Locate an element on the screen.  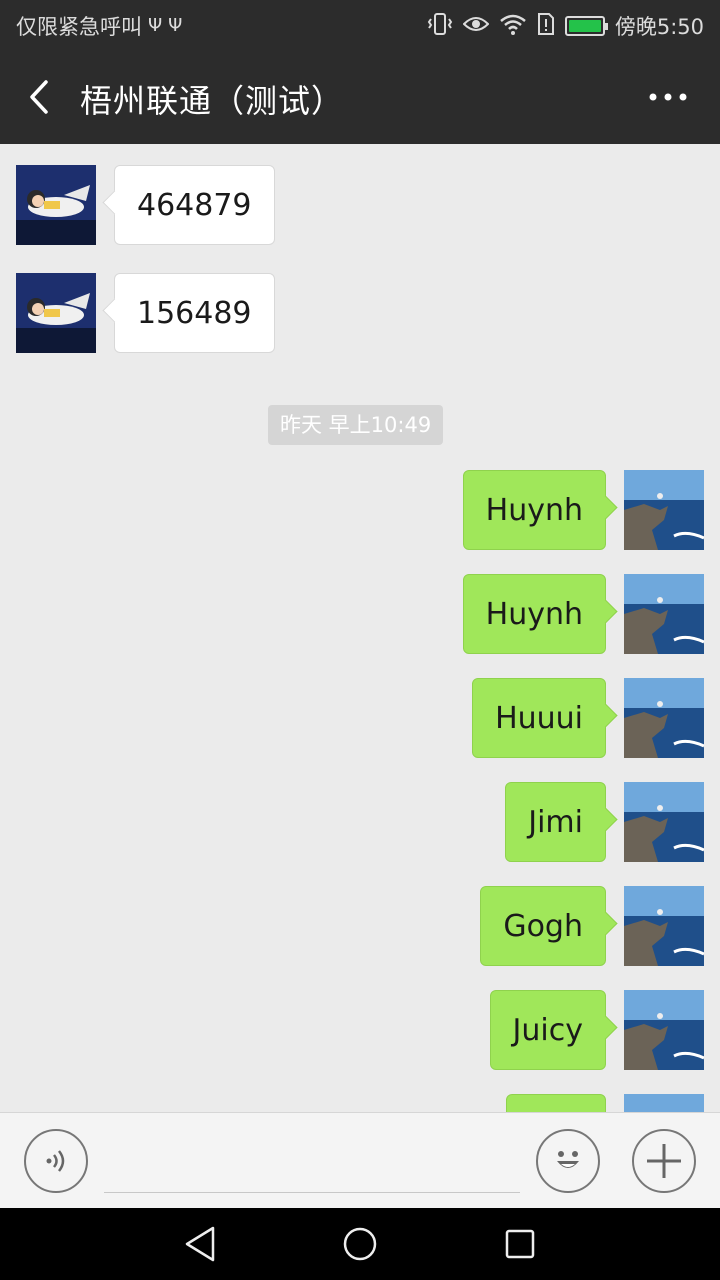
nav-recent-icon is located at coordinates (520, 1244).